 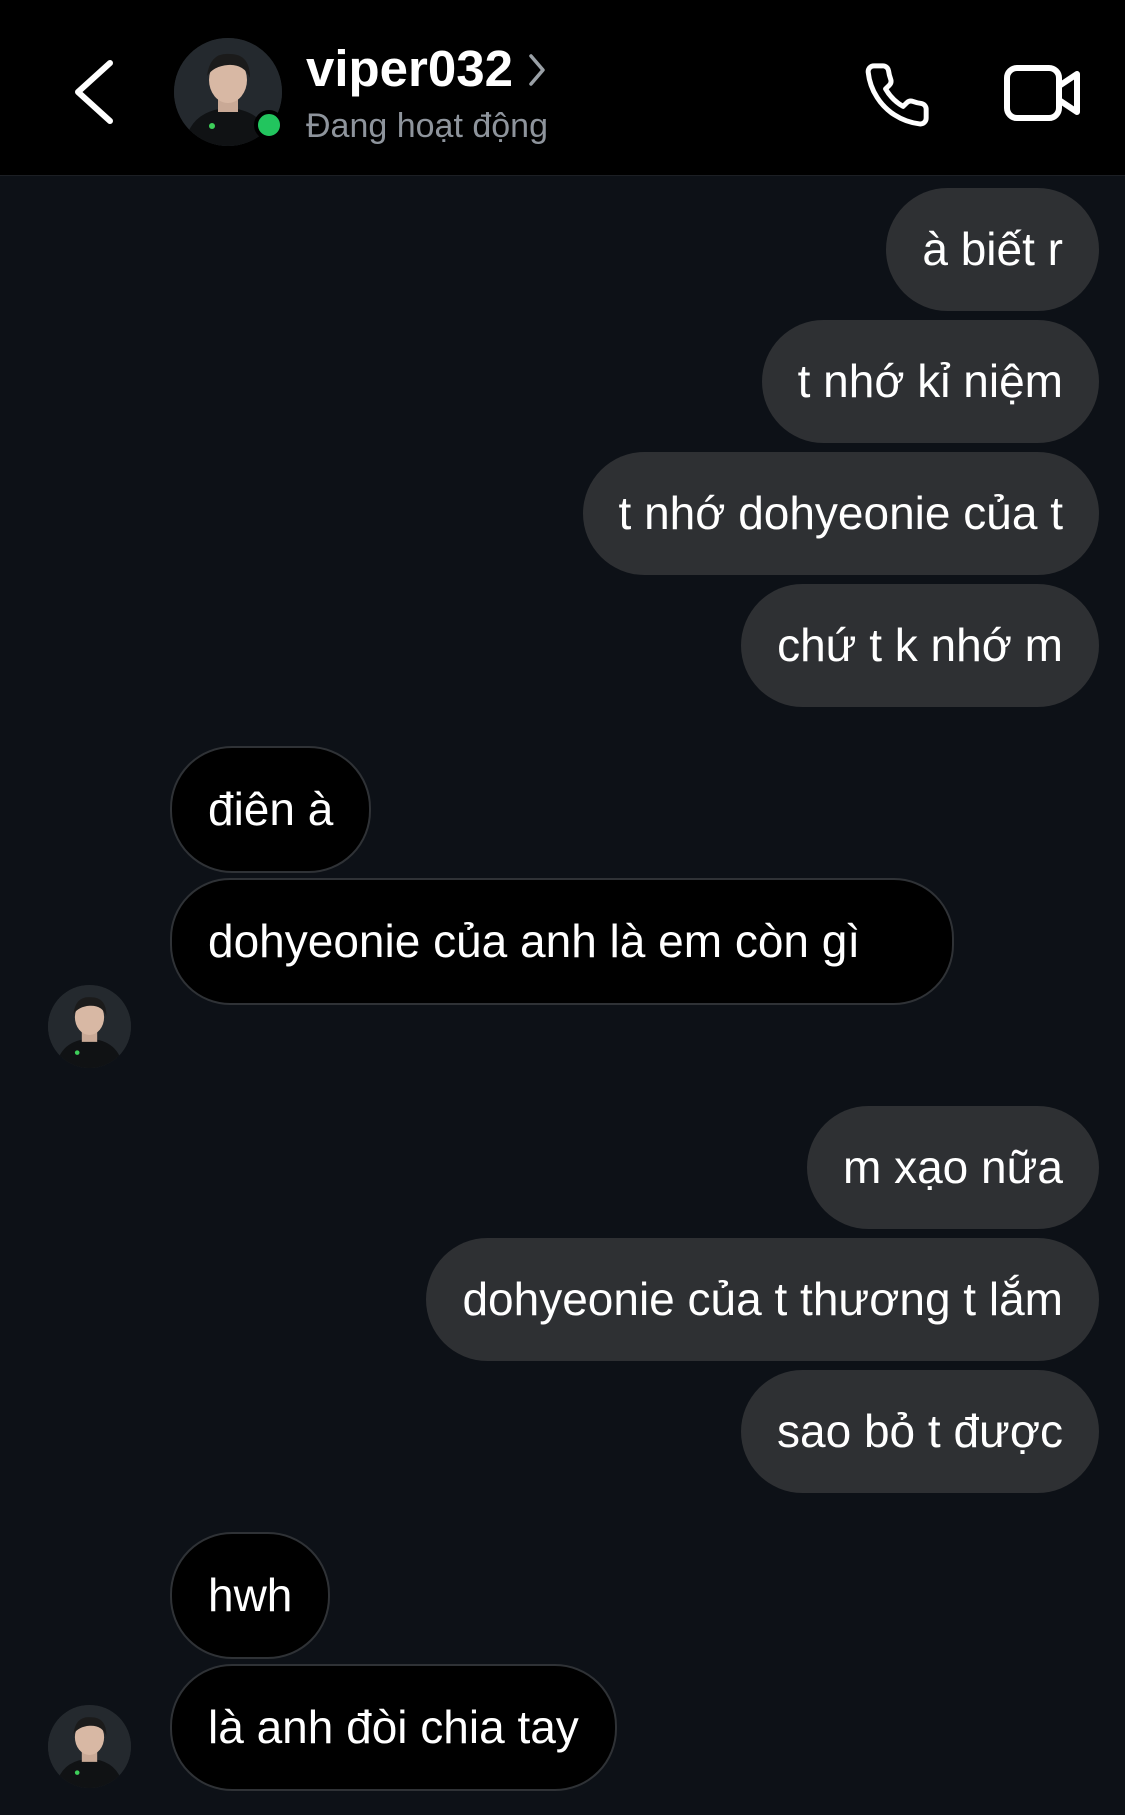 What do you see at coordinates (920, 1431) in the screenshot?
I see `message-outgoing: sao bỏ t được` at bounding box center [920, 1431].